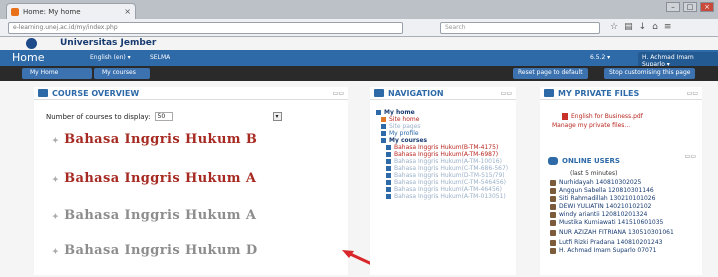  What do you see at coordinates (57, 73) in the screenshot?
I see `breadcrumb-my-home: My Home` at bounding box center [57, 73].